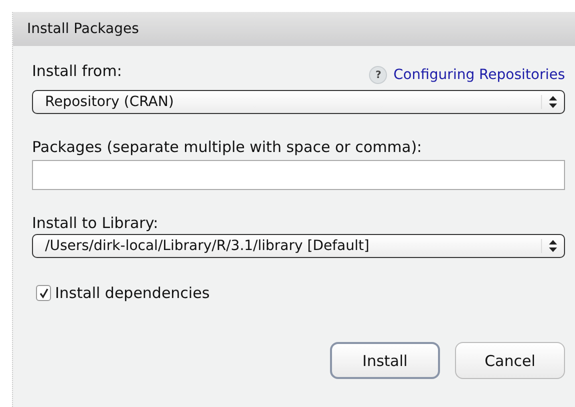  Describe the element at coordinates (385, 360) in the screenshot. I see `dialog-button: Install` at that location.